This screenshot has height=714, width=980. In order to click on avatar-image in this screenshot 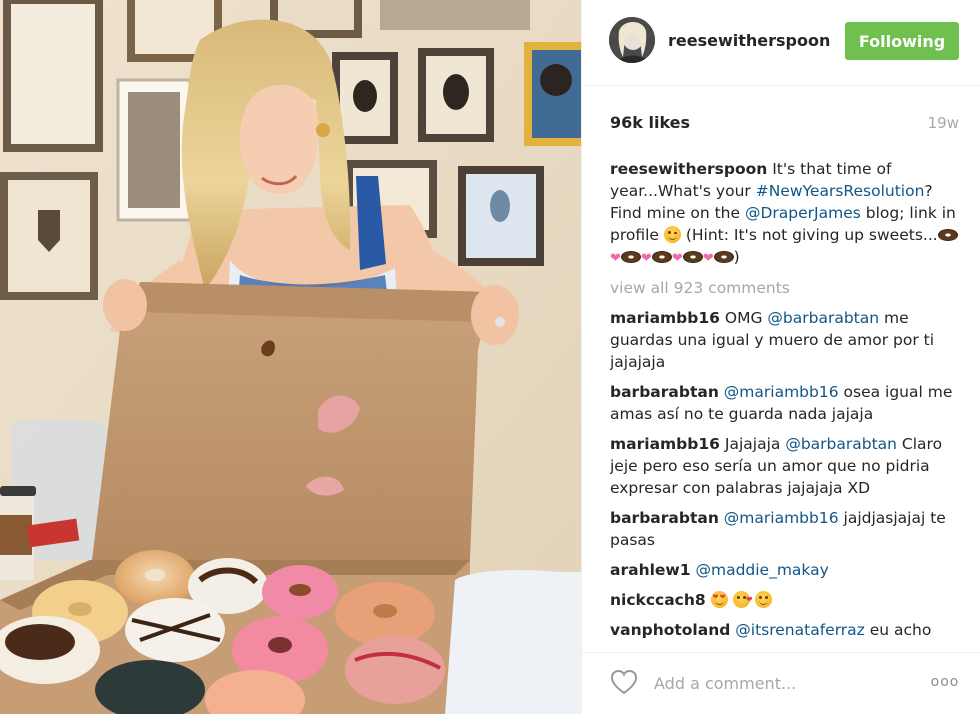, I will do `click(632, 40)`.